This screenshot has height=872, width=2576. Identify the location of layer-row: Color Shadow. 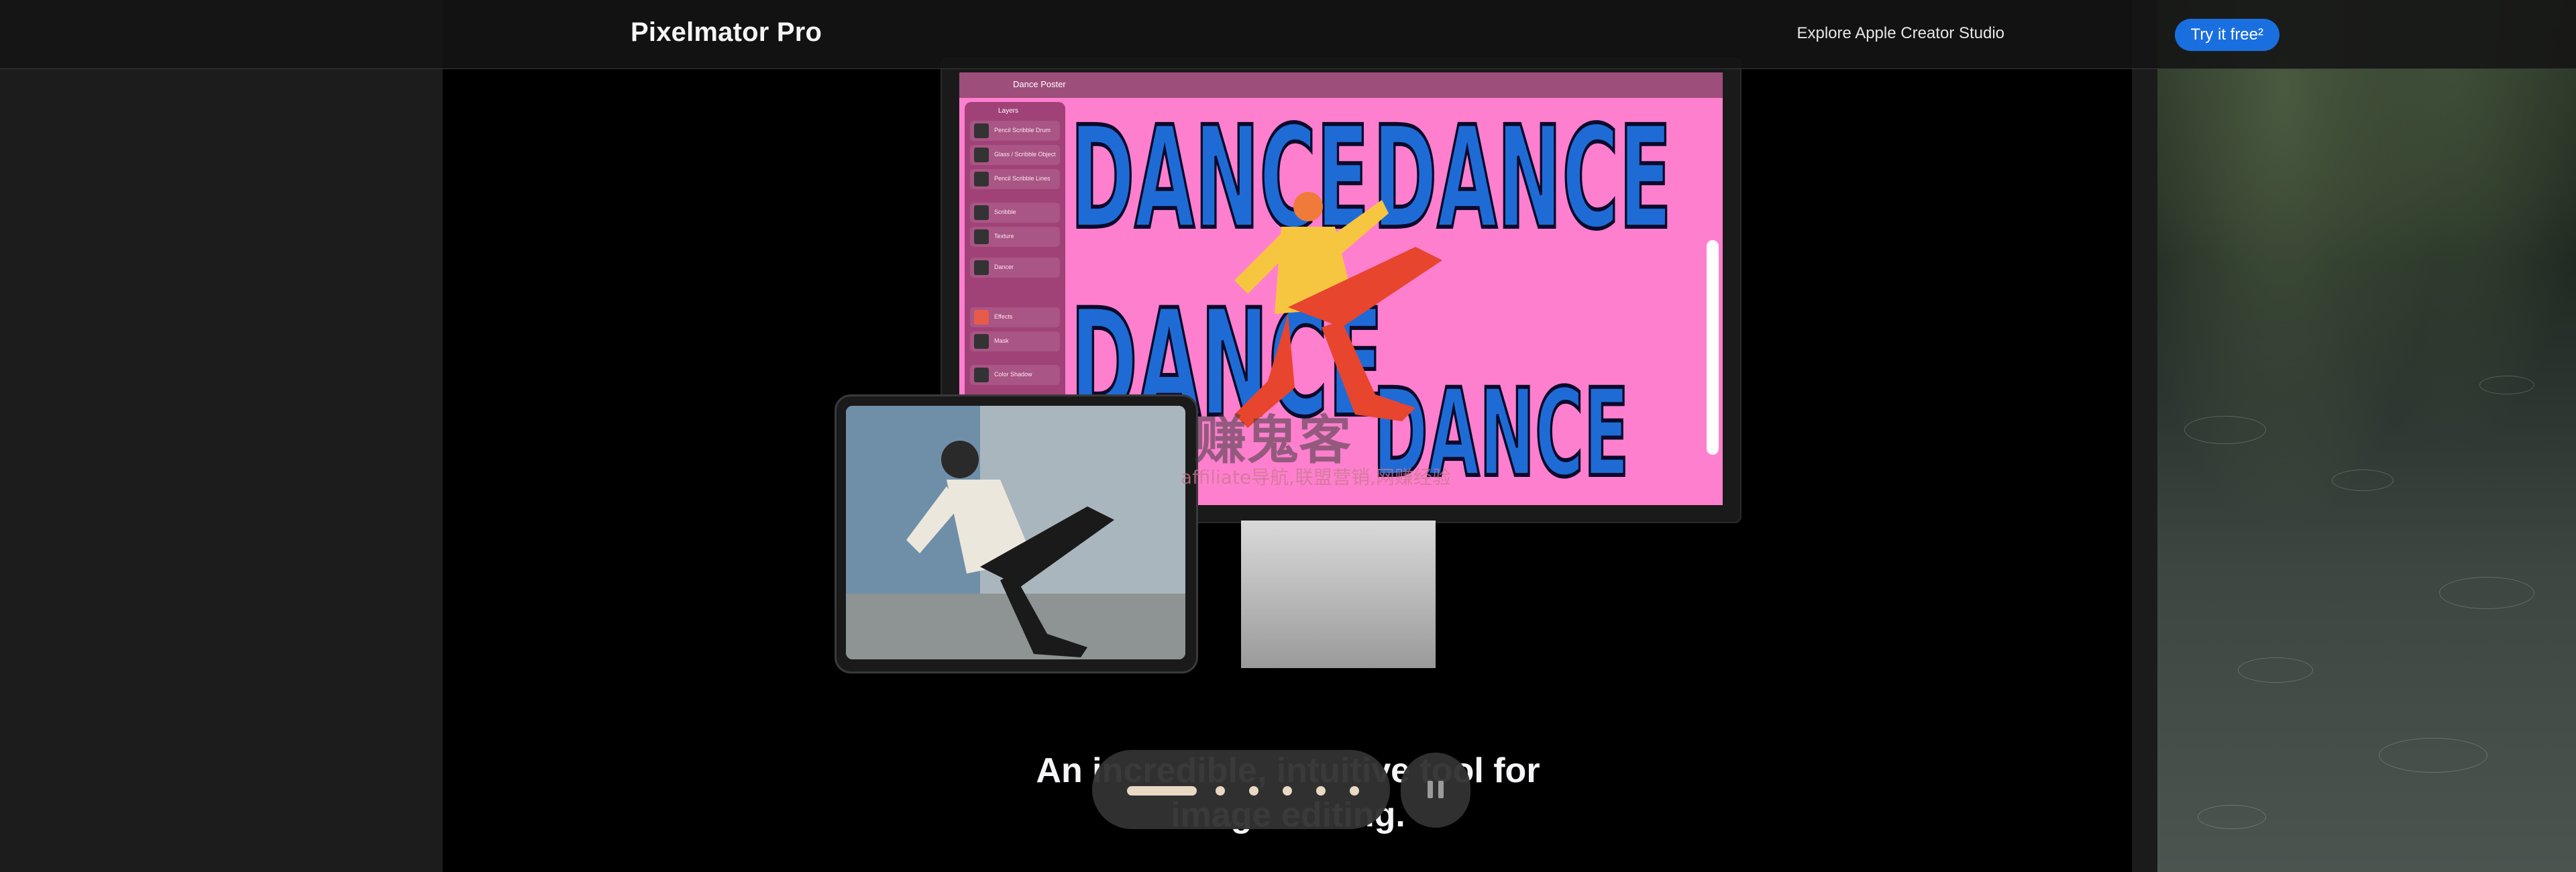
(1015, 375).